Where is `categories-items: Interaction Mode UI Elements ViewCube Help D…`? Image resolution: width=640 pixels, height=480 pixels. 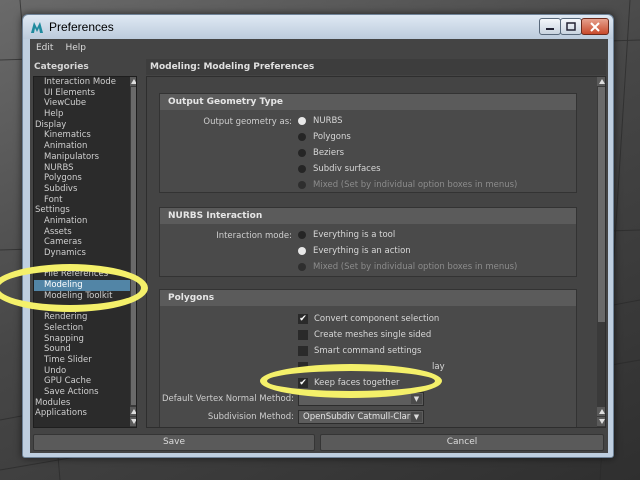 categories-items: Interaction Mode UI Elements ViewCube Help D… is located at coordinates (85, 248).